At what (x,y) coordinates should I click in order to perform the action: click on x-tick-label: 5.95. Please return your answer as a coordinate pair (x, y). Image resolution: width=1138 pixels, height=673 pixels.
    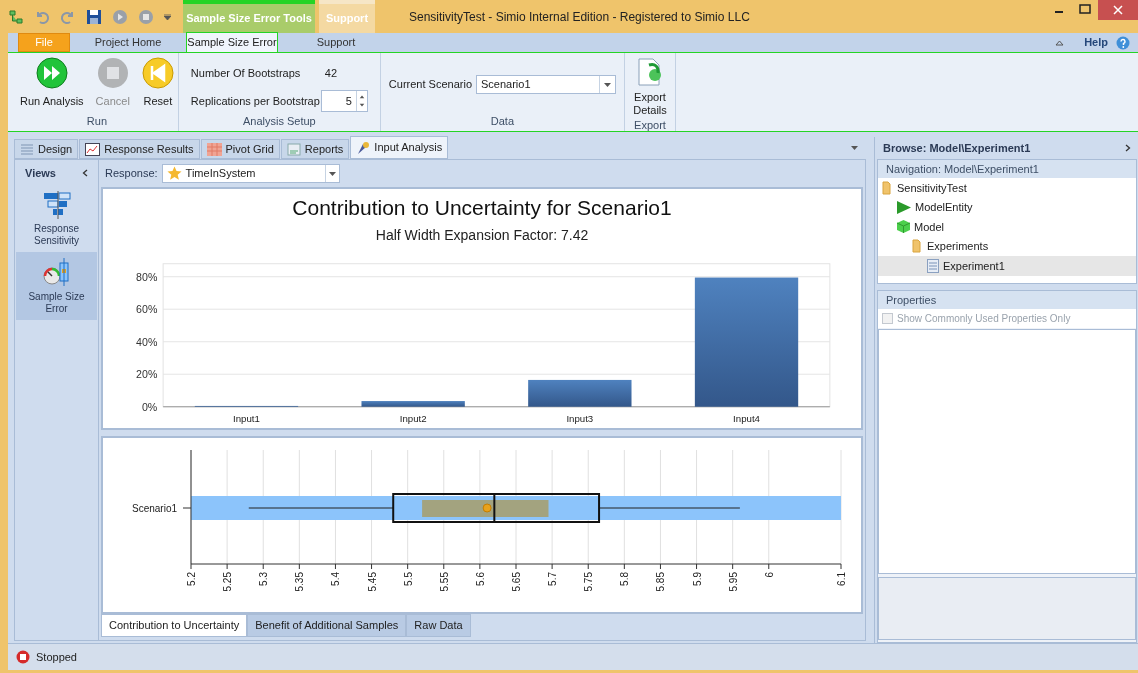
    Looking at the image, I should click on (733, 582).